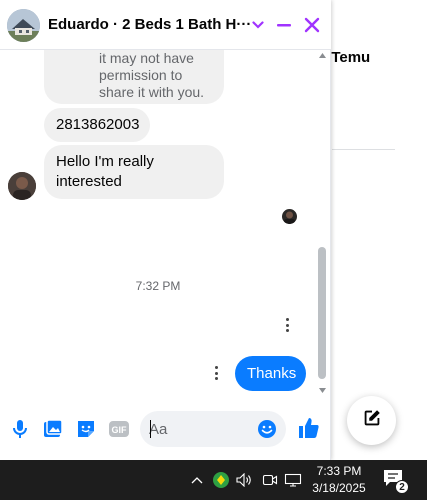  Describe the element at coordinates (322, 390) in the screenshot. I see `scroll-down-icon` at that location.